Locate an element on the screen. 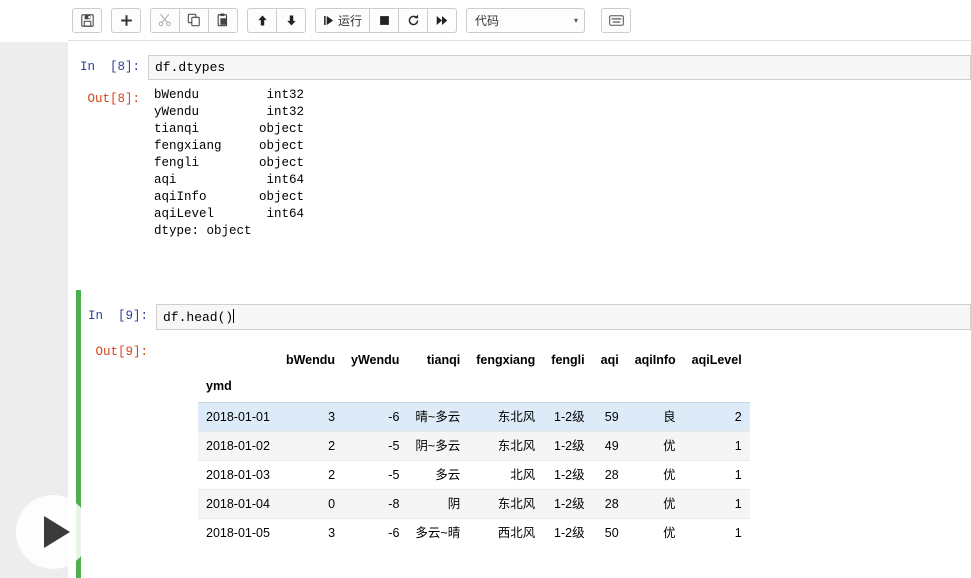 This screenshot has width=971, height=578. toolbar-group-run: 运行 is located at coordinates (386, 20).